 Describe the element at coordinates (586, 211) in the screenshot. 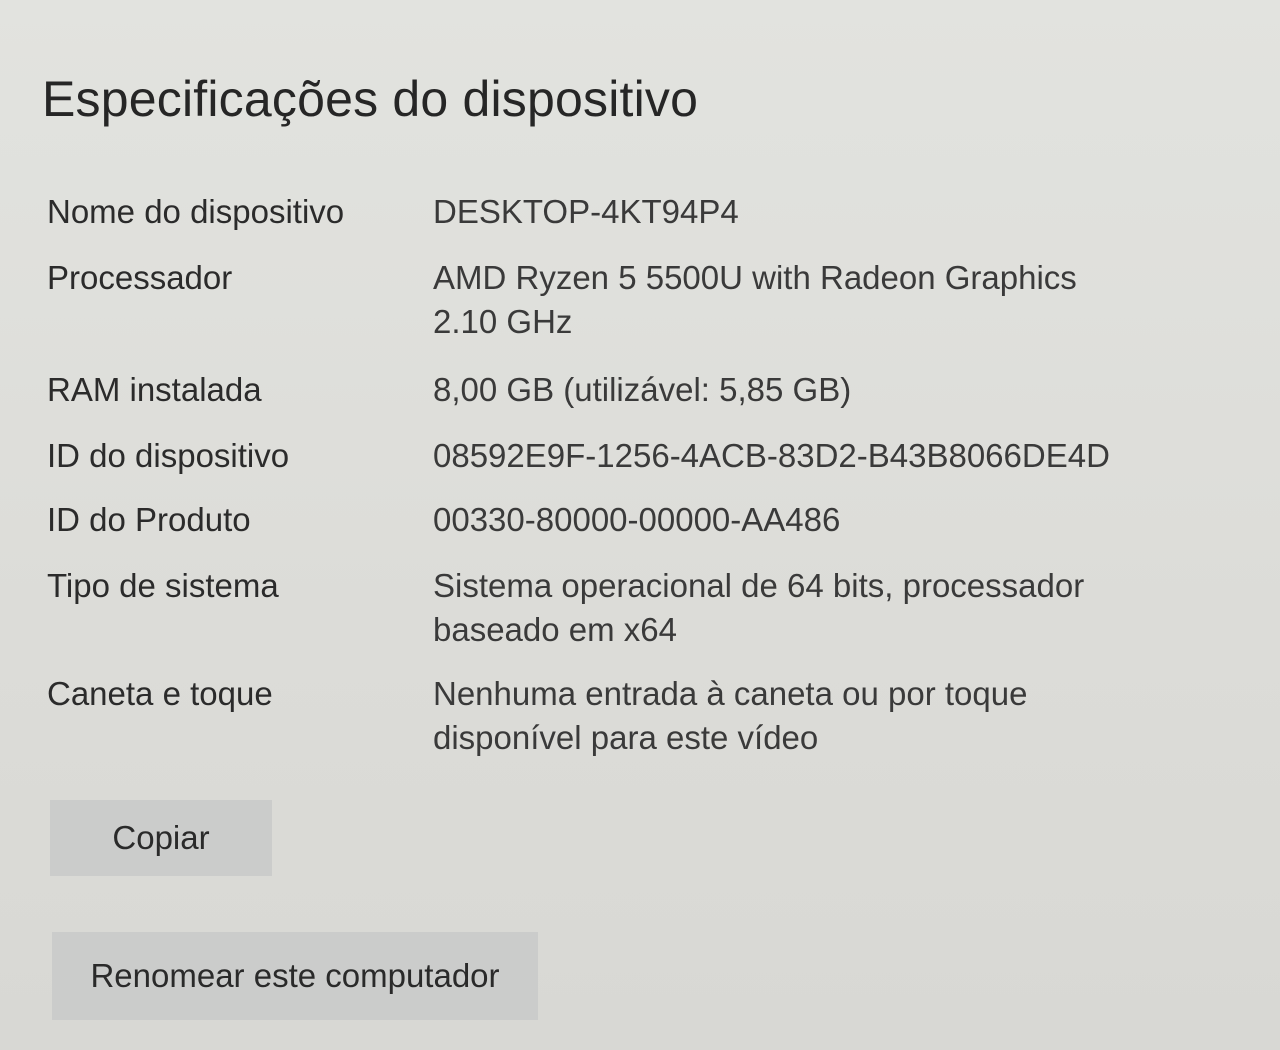

I see `spec-value-device-name: DESKTOP-4KT94P4` at that location.